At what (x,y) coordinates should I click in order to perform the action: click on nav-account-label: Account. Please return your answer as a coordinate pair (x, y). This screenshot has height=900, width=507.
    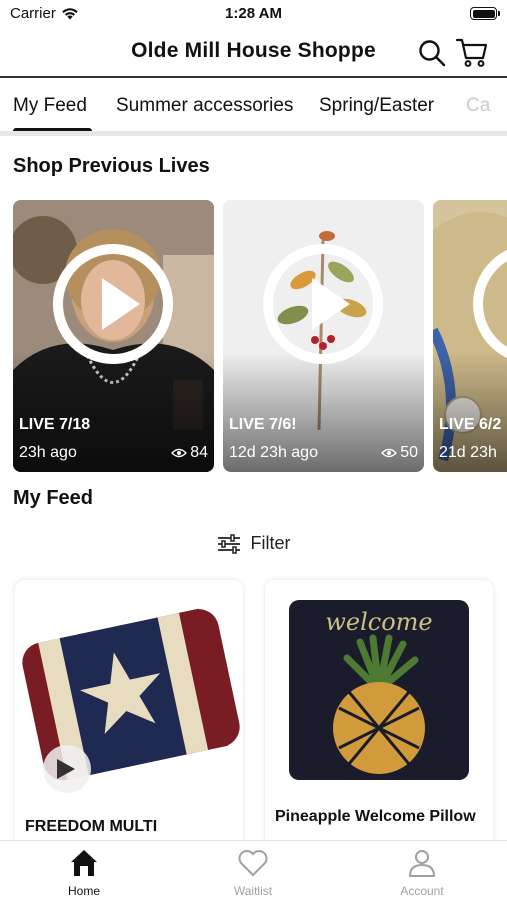
    Looking at the image, I should click on (422, 891).